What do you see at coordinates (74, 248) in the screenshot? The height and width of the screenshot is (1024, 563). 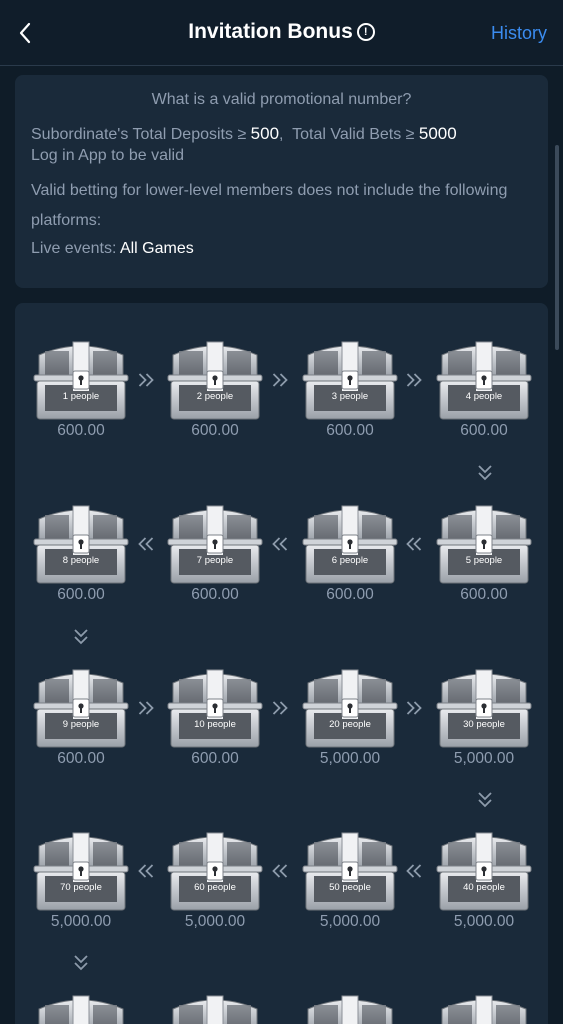 I see `live-events-label: Live events:` at bounding box center [74, 248].